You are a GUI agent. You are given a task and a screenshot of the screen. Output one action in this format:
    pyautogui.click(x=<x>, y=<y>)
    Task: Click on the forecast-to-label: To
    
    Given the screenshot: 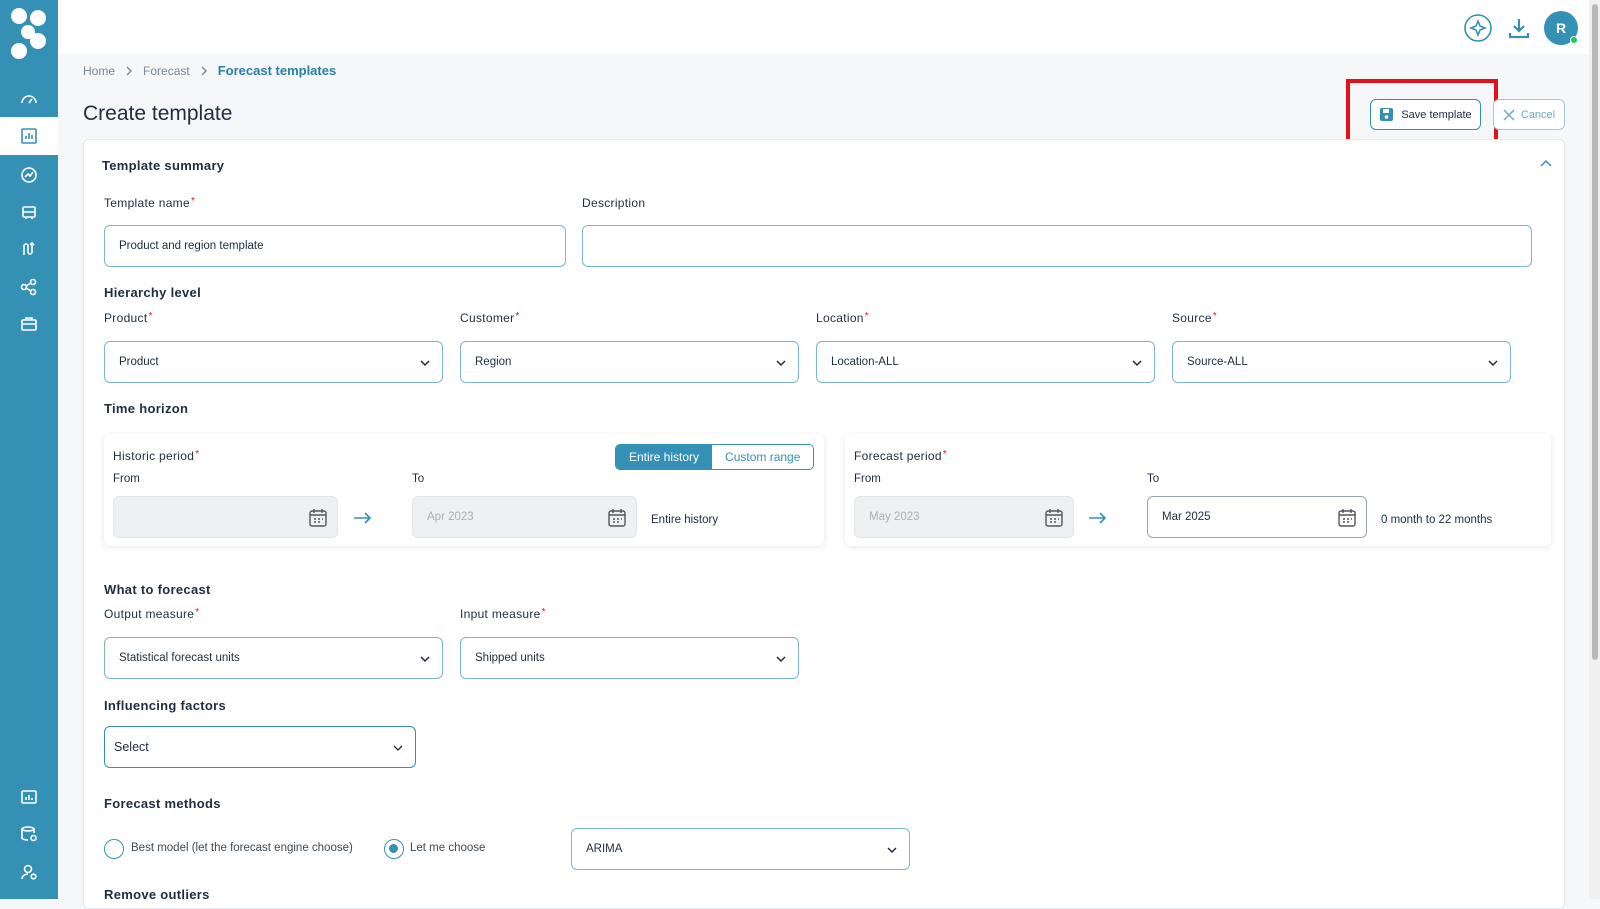 What is the action you would take?
    pyautogui.click(x=1153, y=479)
    